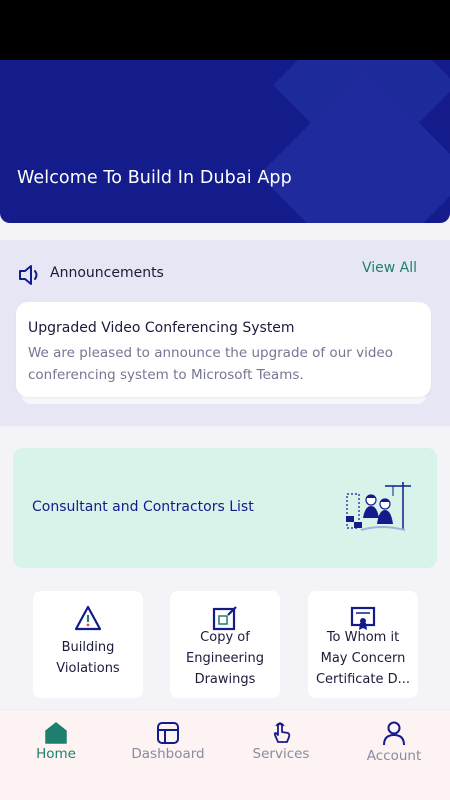 The height and width of the screenshot is (800, 450). Describe the element at coordinates (363, 658) in the screenshot. I see `service-label-line: May Concern` at that location.